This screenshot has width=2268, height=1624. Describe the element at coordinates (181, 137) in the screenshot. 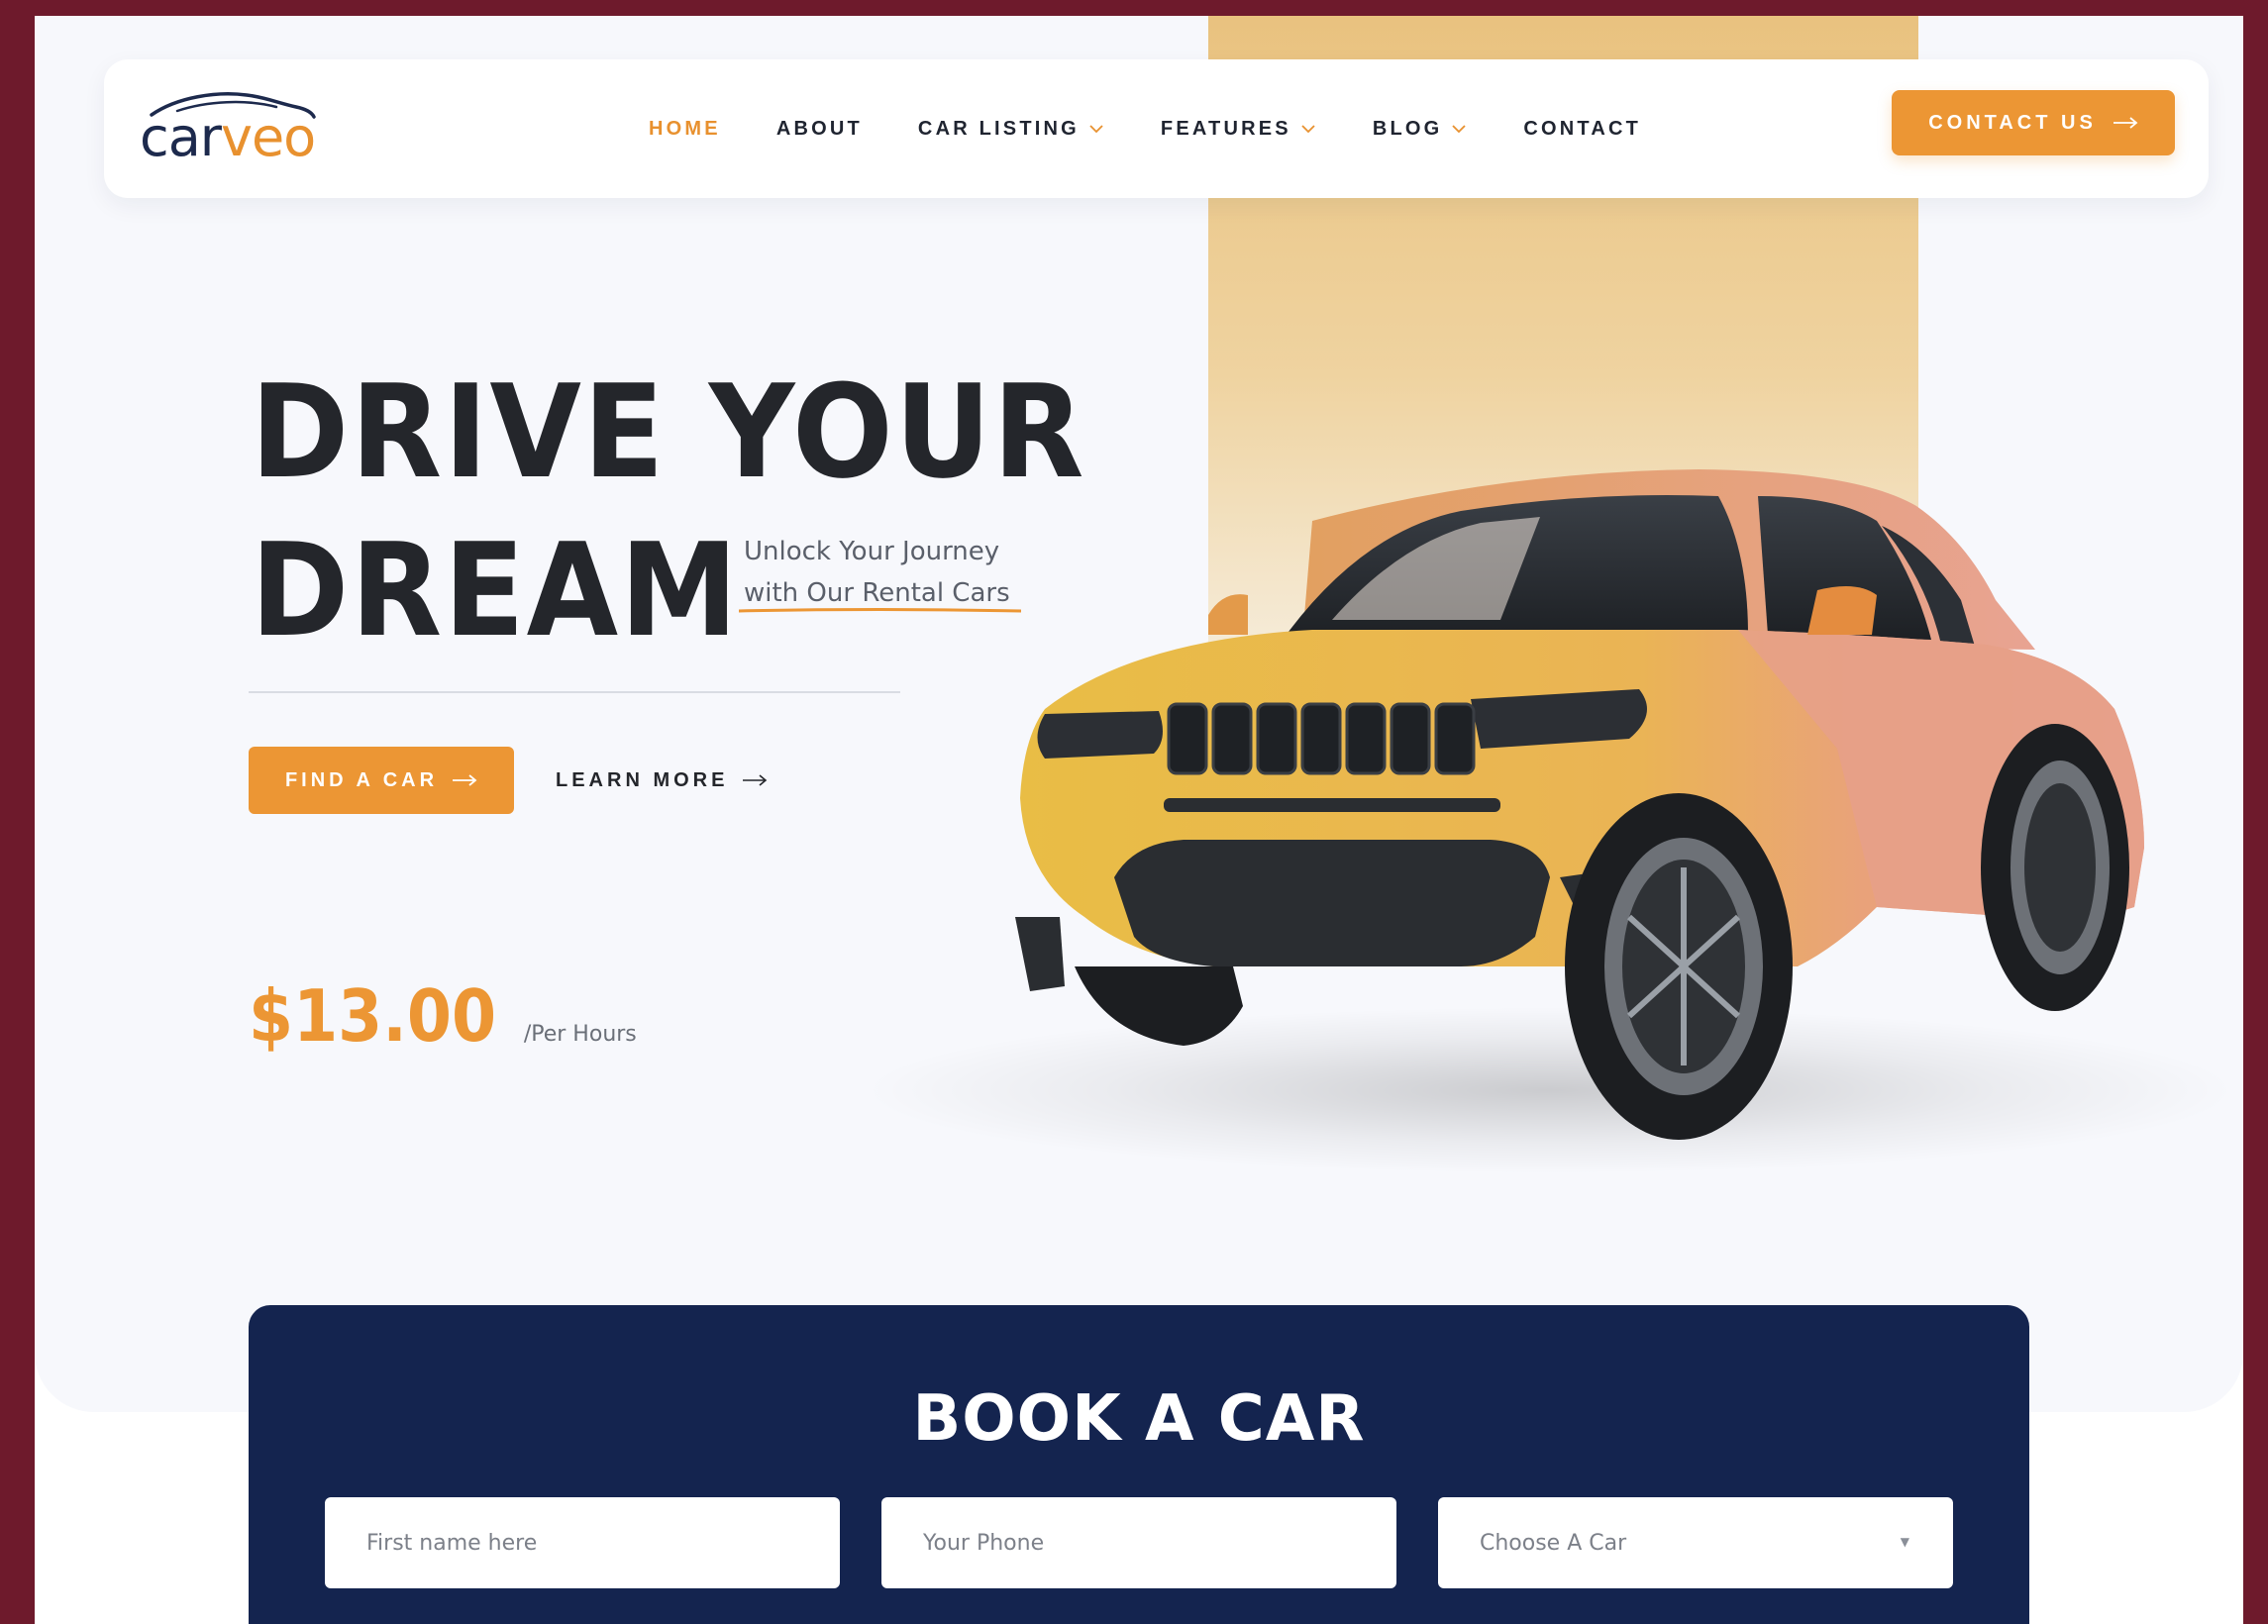

I see `logo-text-car: car` at that location.